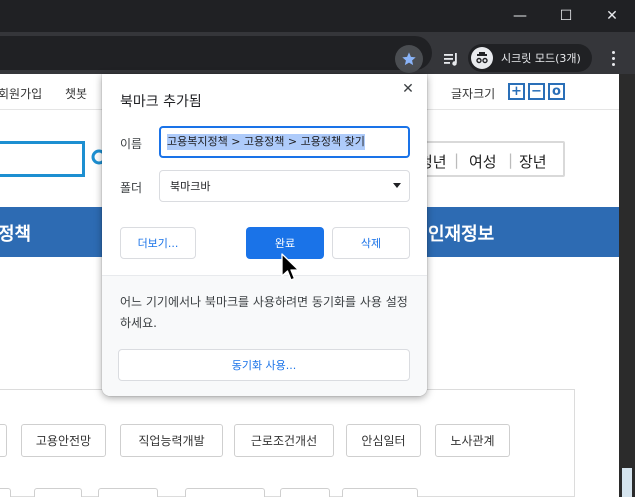  Describe the element at coordinates (541, 58) in the screenshot. I see `incognito-label: 시크릿 모드(3개)` at that location.